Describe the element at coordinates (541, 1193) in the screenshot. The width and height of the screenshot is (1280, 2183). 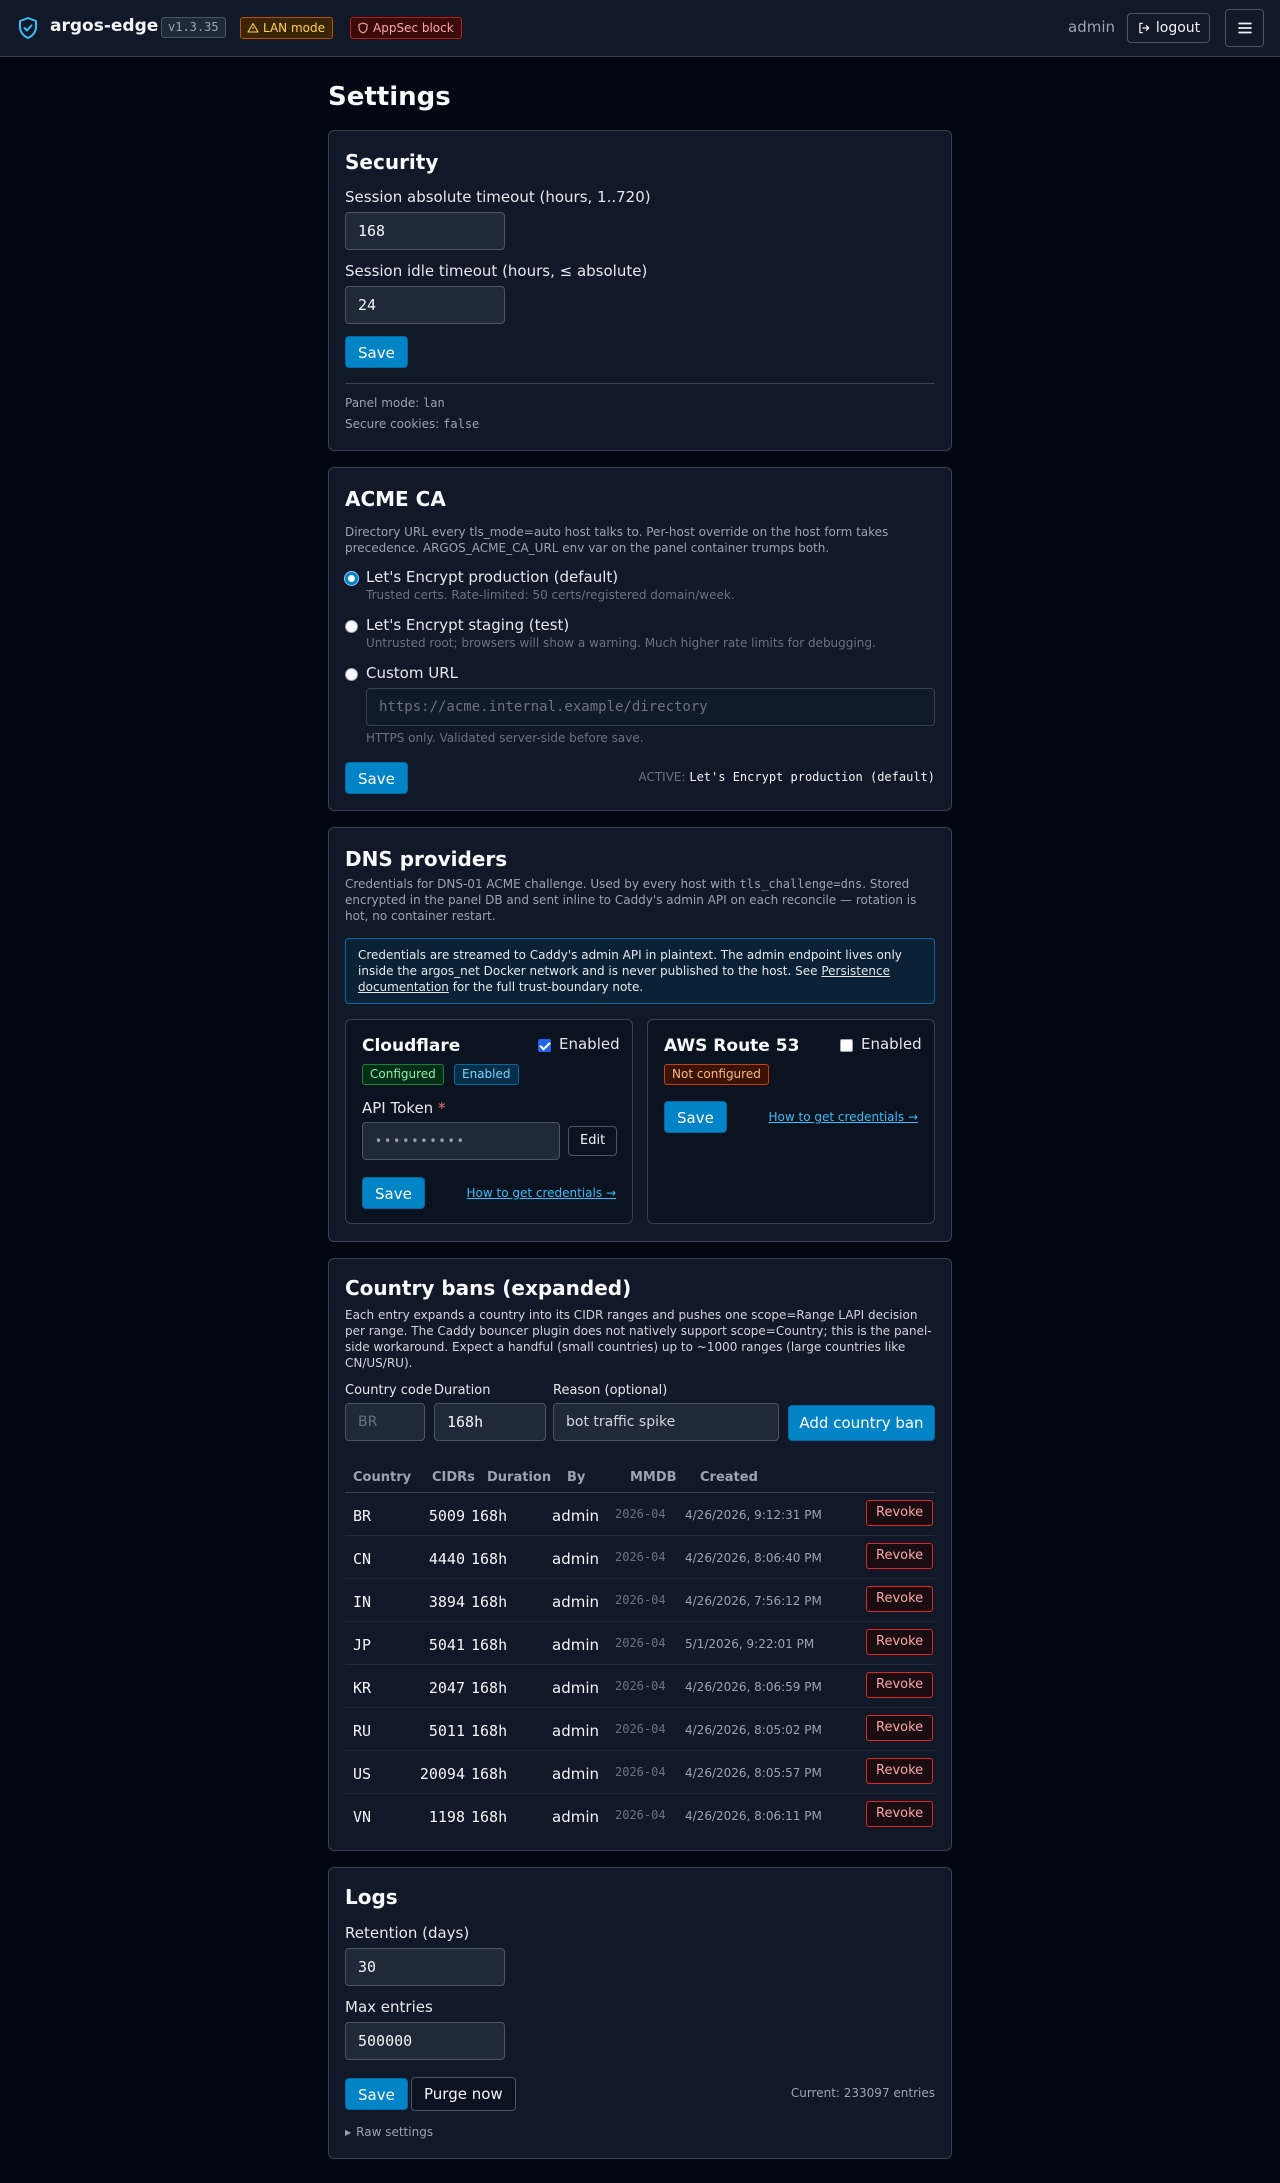
I see `cloudflare-help-link: How to get credentials →` at that location.